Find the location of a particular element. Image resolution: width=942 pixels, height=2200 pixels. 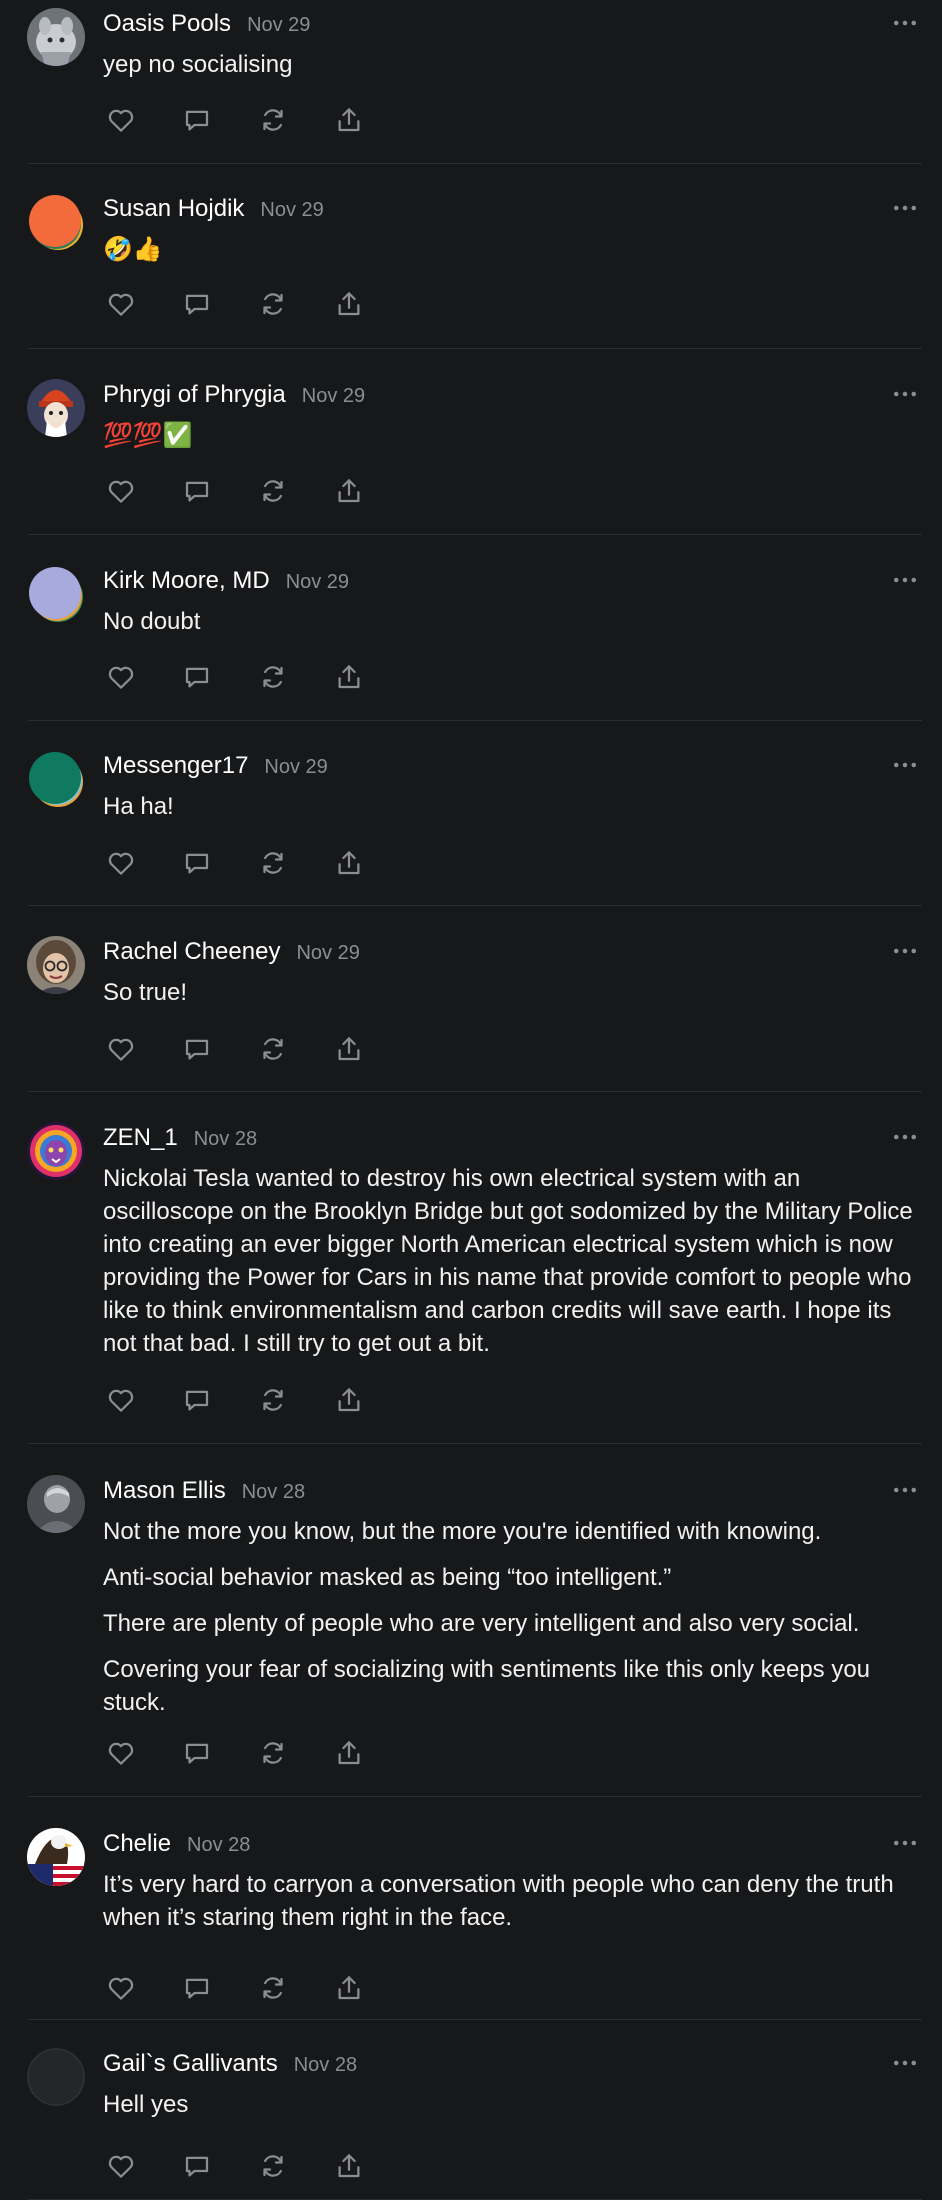

share-icon is located at coordinates (349, 120).